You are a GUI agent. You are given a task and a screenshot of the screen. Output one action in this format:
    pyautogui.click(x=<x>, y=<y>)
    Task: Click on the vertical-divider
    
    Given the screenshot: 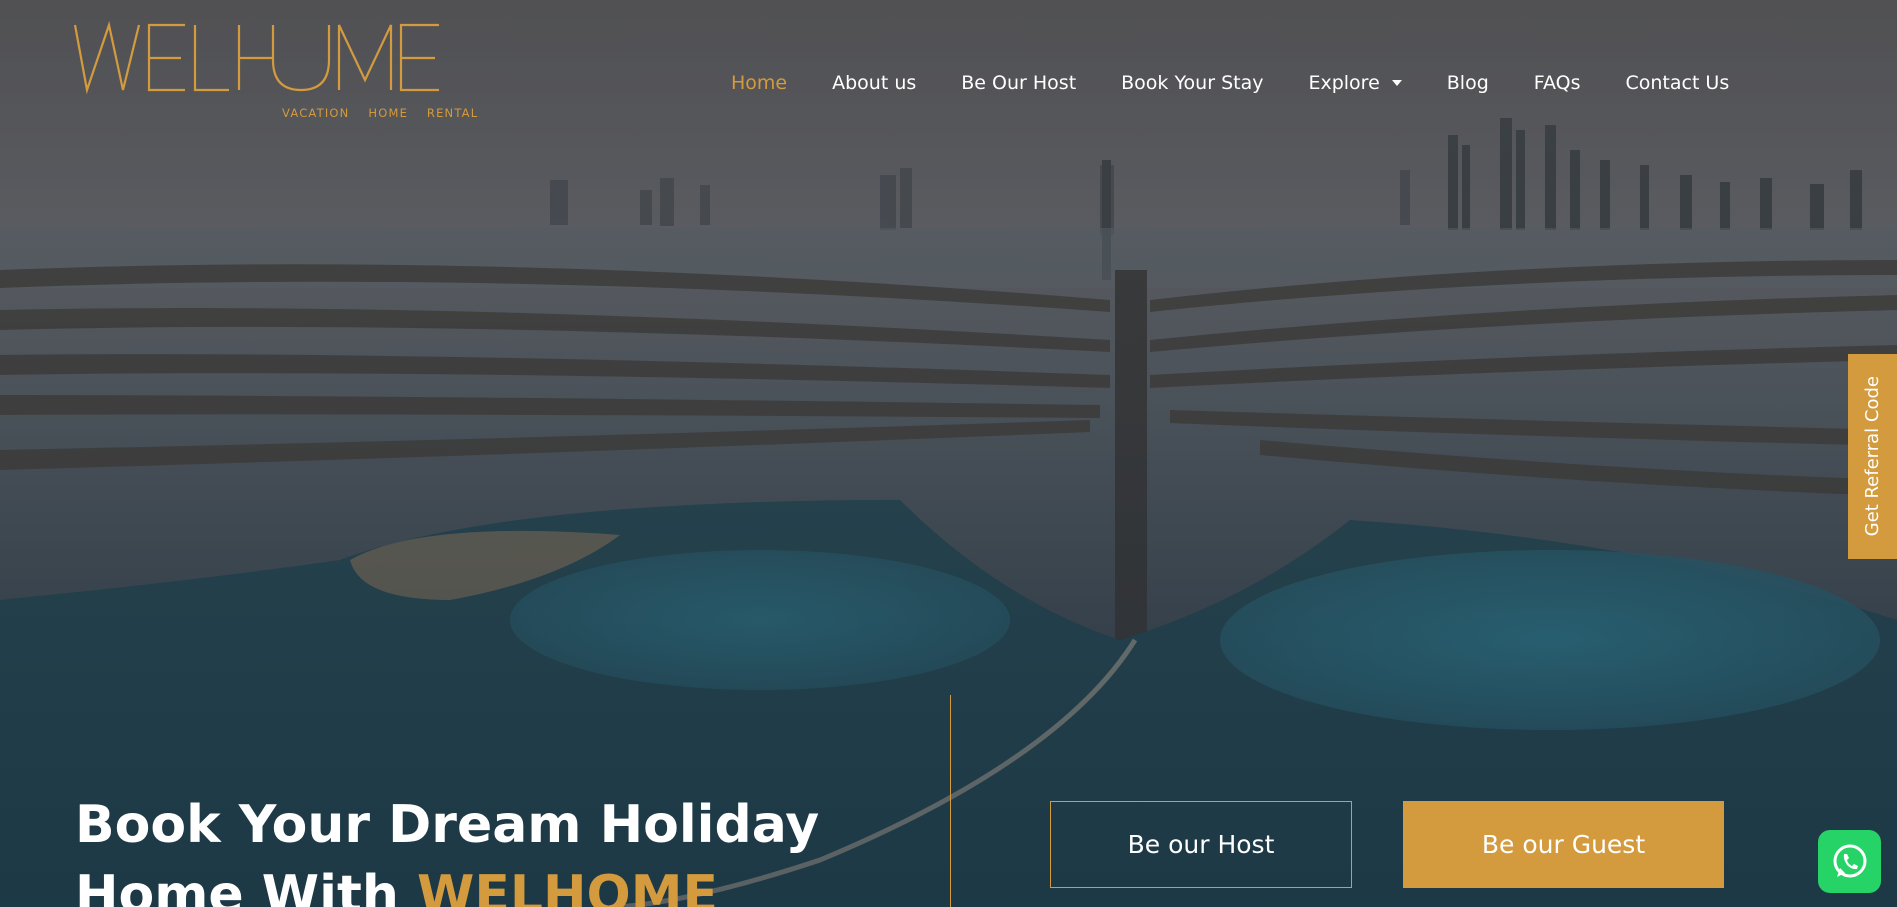 What is the action you would take?
    pyautogui.click(x=950, y=801)
    